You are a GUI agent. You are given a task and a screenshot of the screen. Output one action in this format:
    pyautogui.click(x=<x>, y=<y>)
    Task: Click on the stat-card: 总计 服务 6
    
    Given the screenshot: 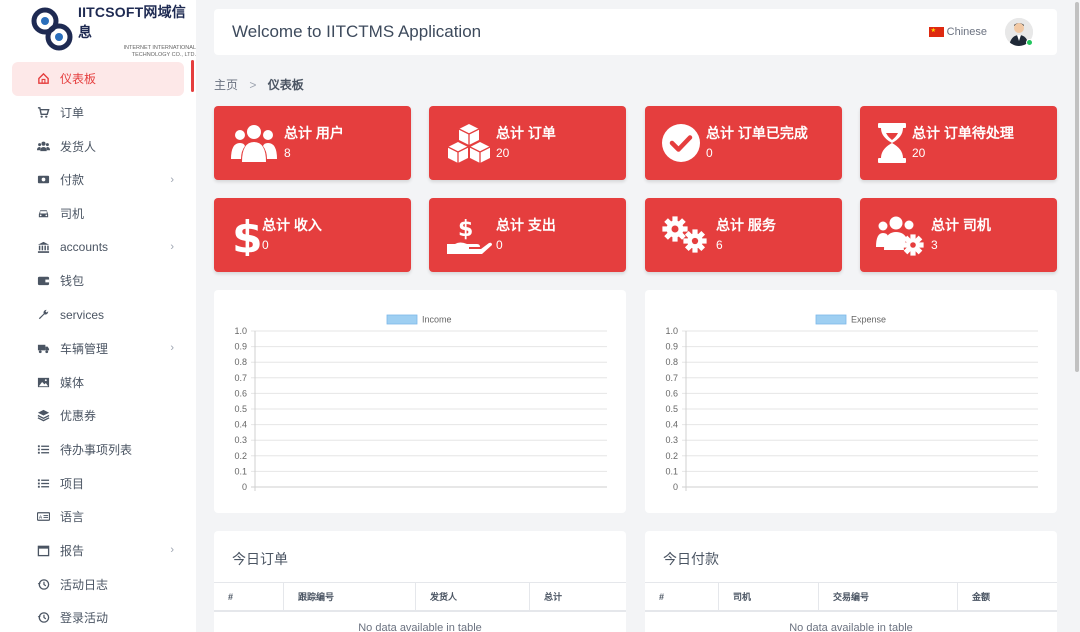 What is the action you would take?
    pyautogui.click(x=743, y=235)
    